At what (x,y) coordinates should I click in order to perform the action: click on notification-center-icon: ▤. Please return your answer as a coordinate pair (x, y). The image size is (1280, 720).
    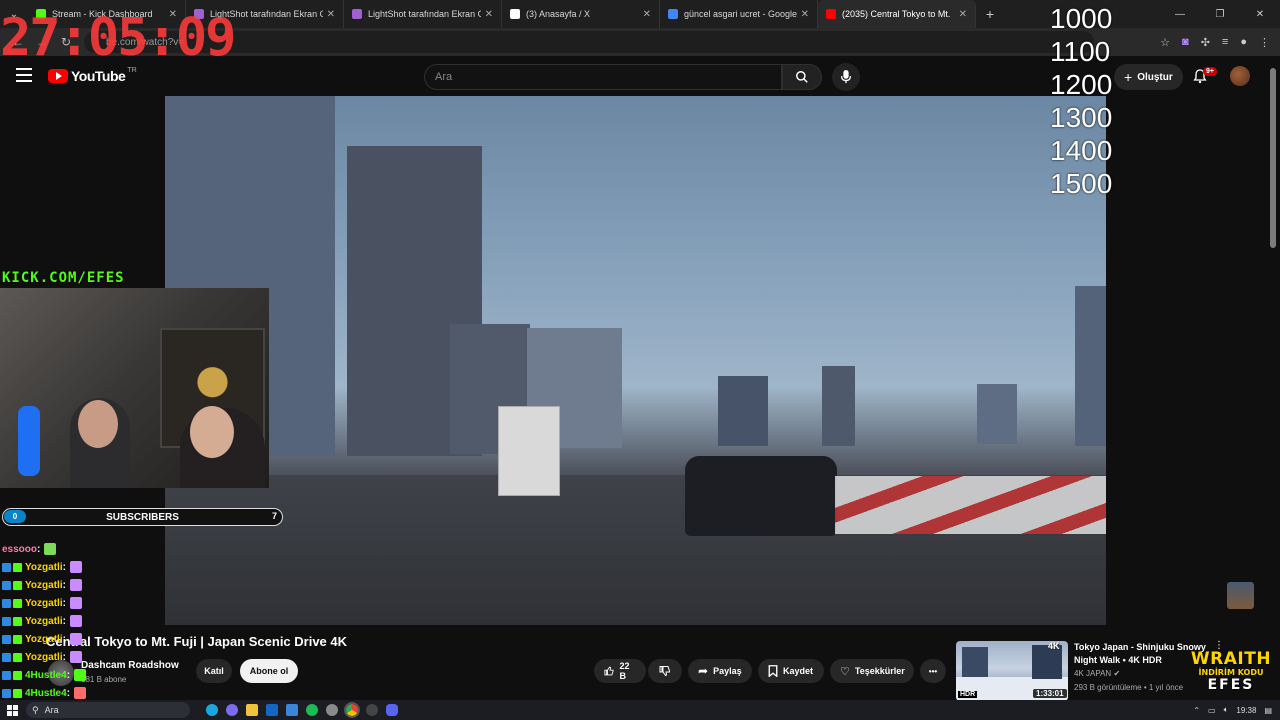
    Looking at the image, I should click on (1268, 710).